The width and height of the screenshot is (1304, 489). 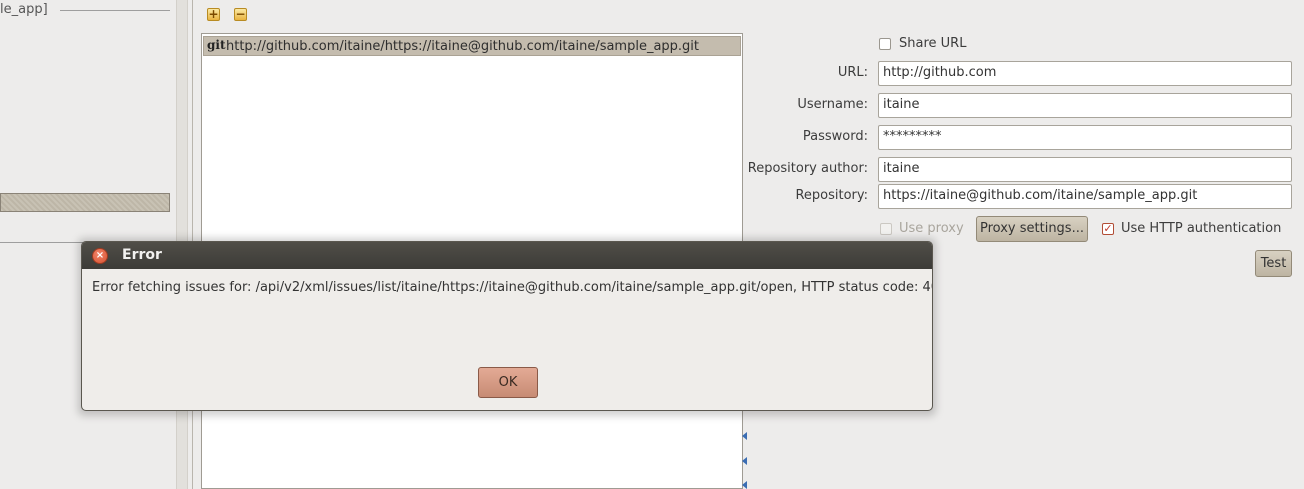 I want to click on git-icon: git, so click(x=216, y=45).